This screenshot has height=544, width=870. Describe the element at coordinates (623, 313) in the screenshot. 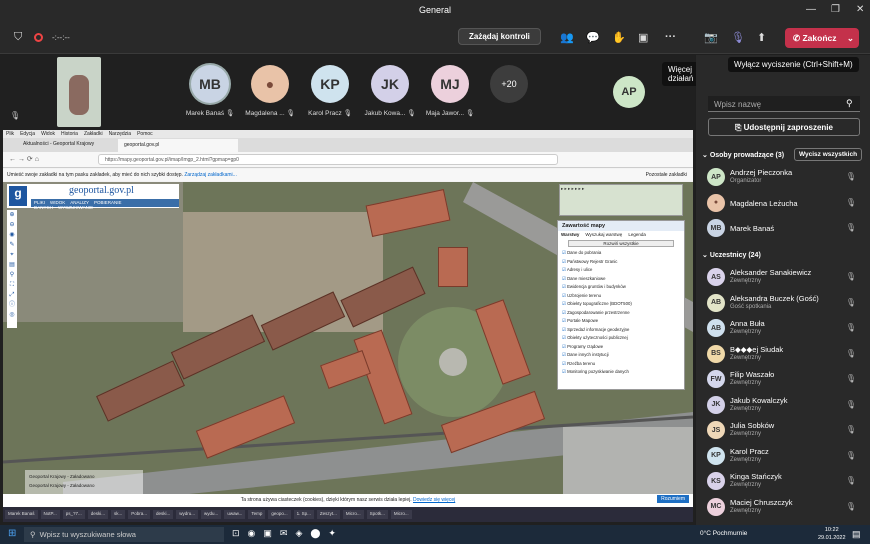

I see `layer-item: ☑ Zagospodarowanie przestrzenne` at that location.